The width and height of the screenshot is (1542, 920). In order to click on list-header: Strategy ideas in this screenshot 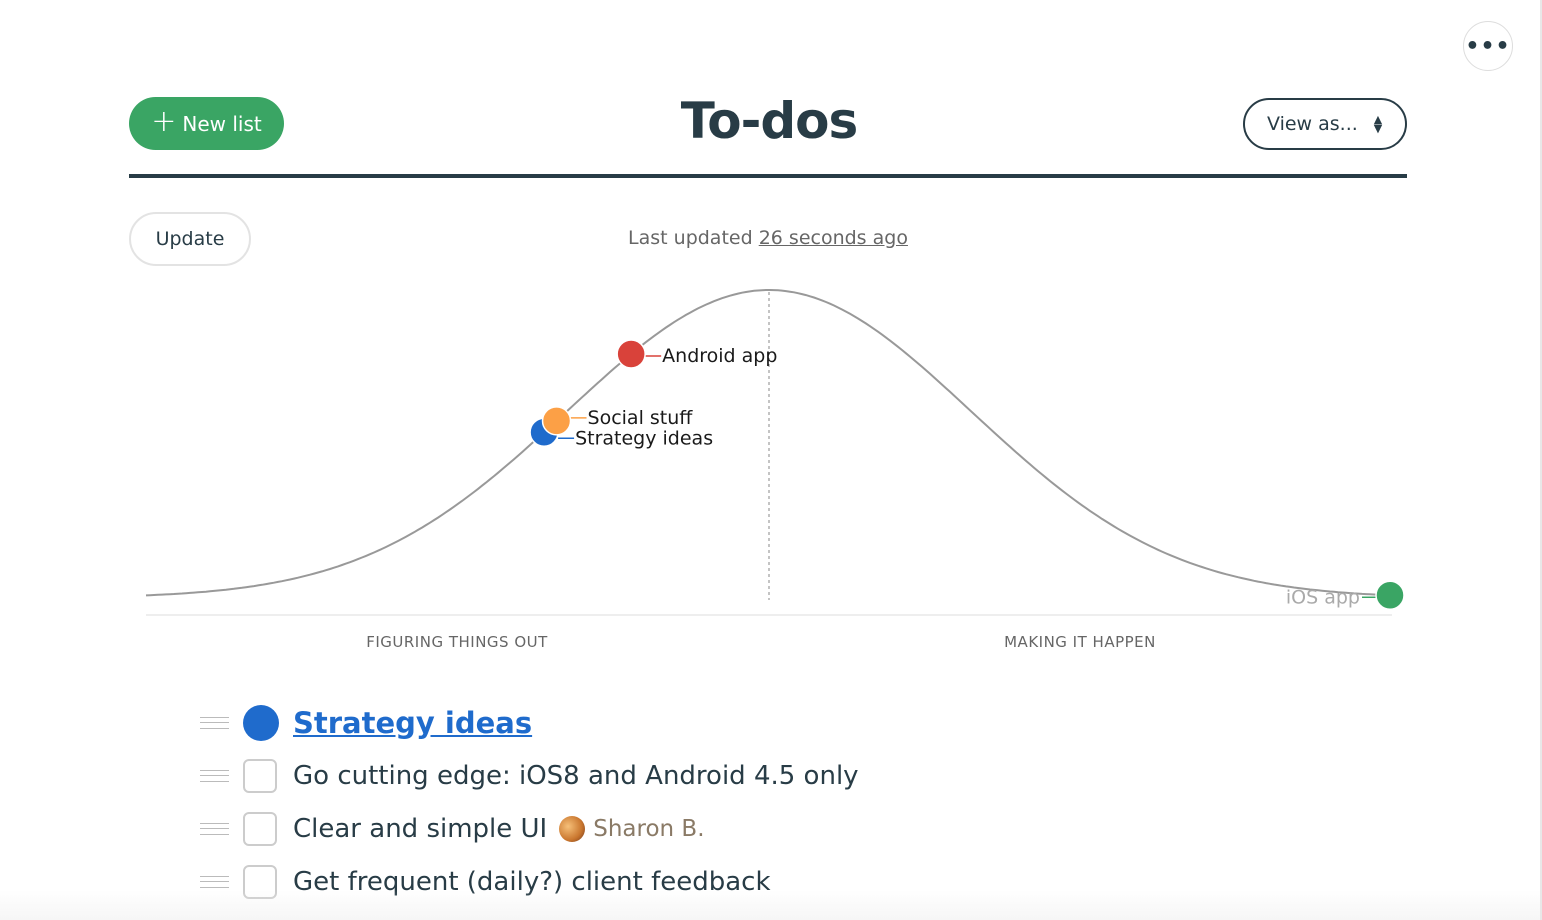, I will do `click(529, 722)`.